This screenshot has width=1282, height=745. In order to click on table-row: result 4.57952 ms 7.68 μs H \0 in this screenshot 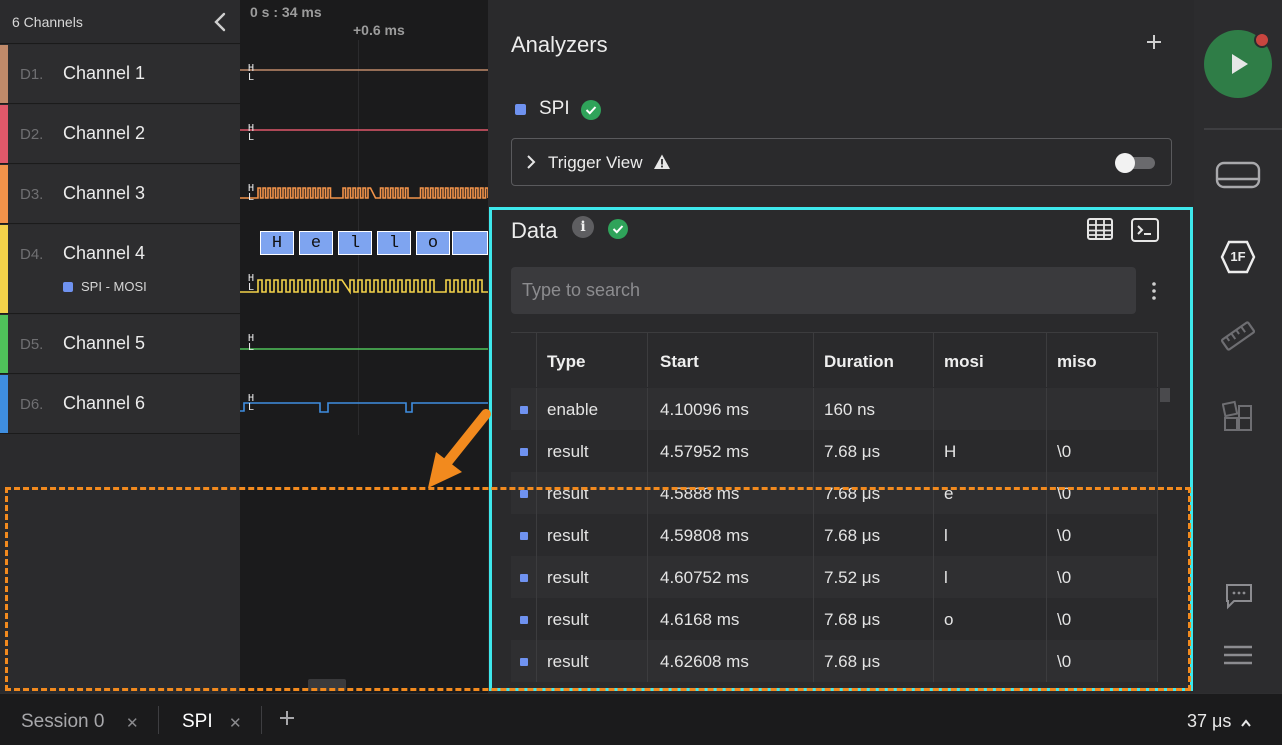, I will do `click(834, 451)`.